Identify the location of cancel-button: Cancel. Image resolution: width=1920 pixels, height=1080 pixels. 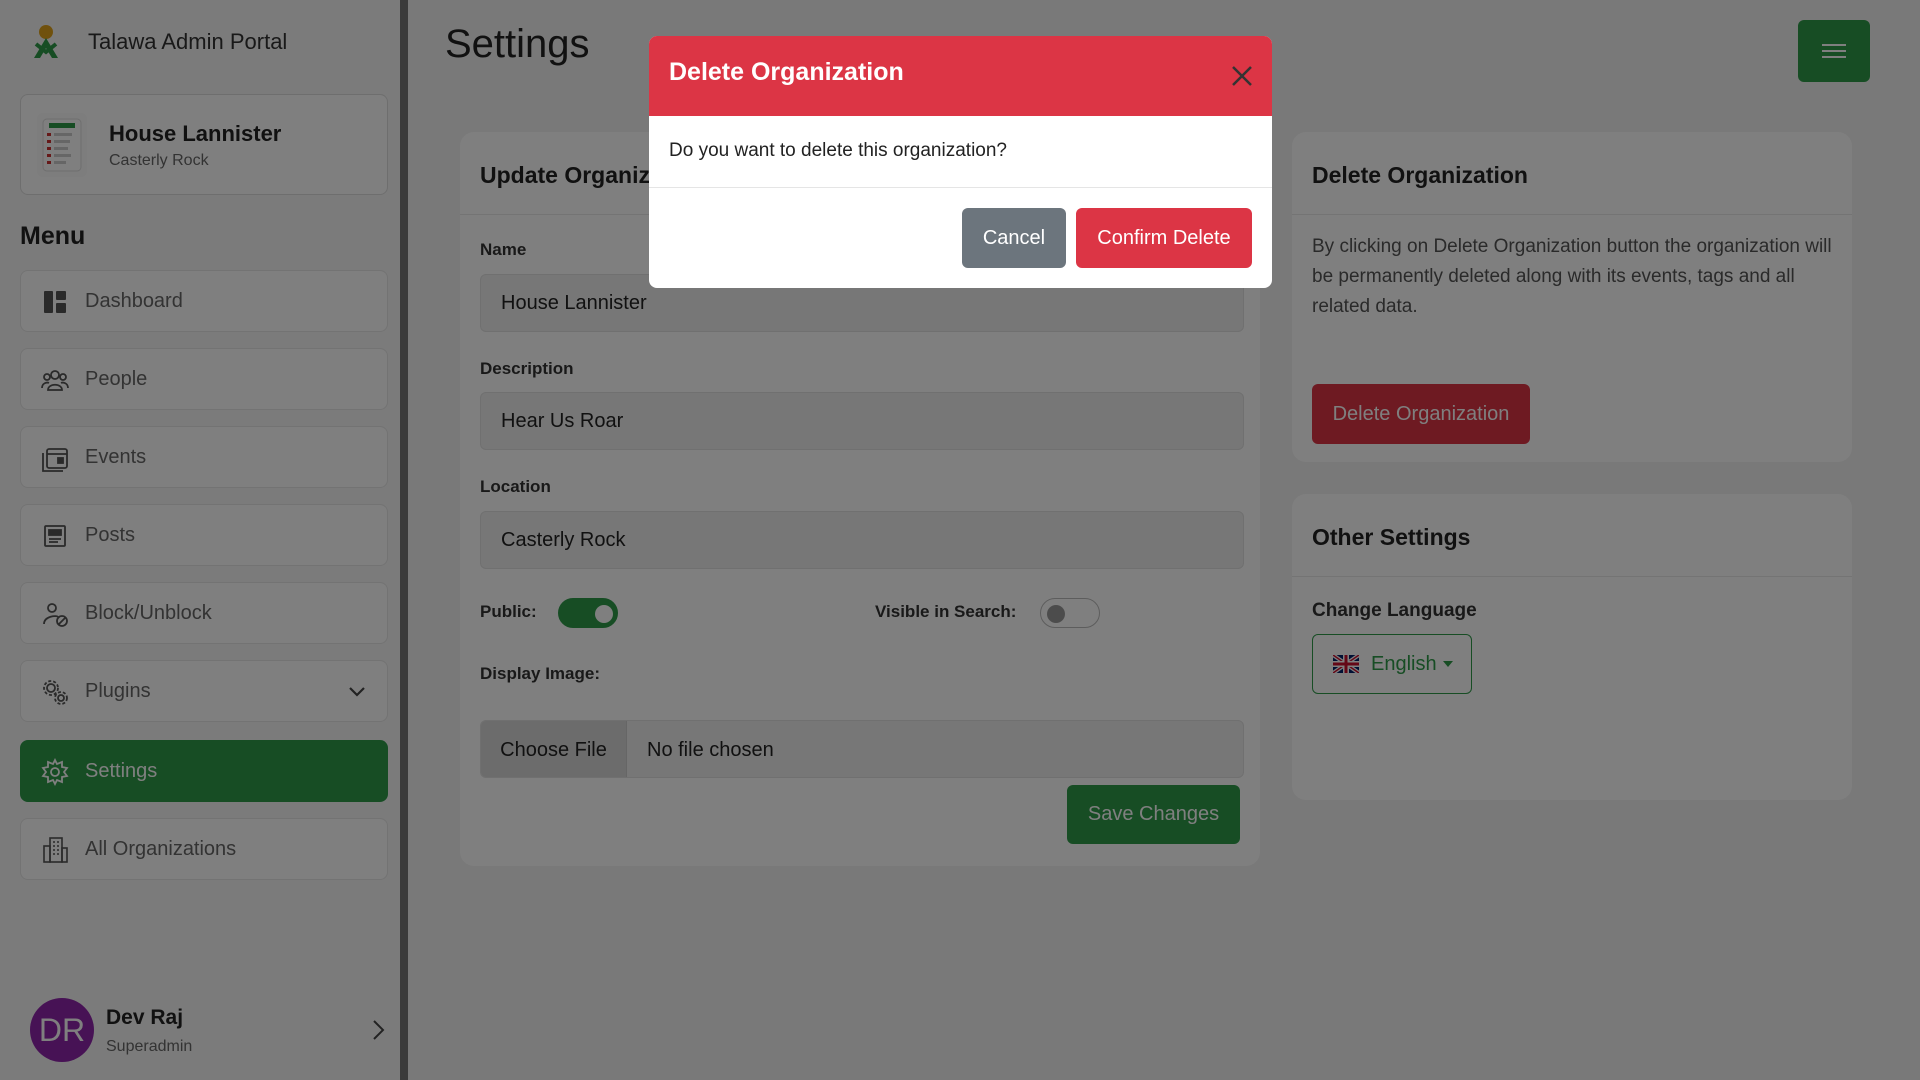
(1014, 238).